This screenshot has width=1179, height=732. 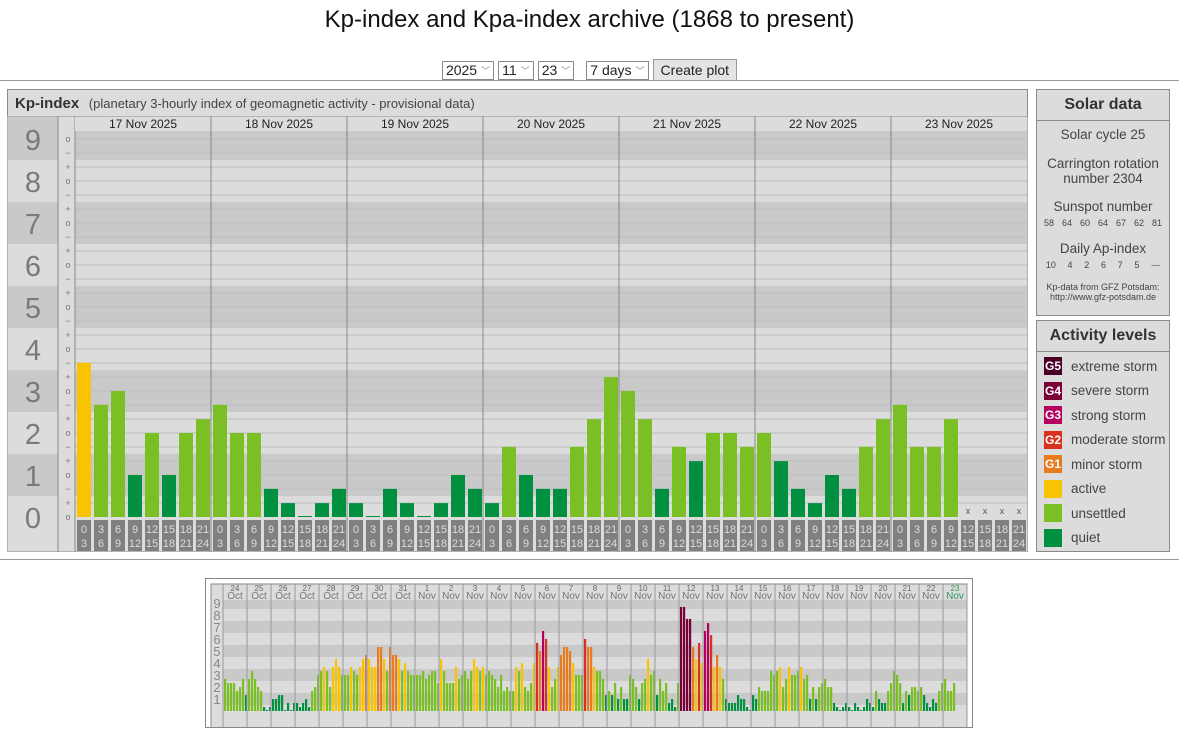 I want to click on y-major-label: 0, so click(x=33, y=519).